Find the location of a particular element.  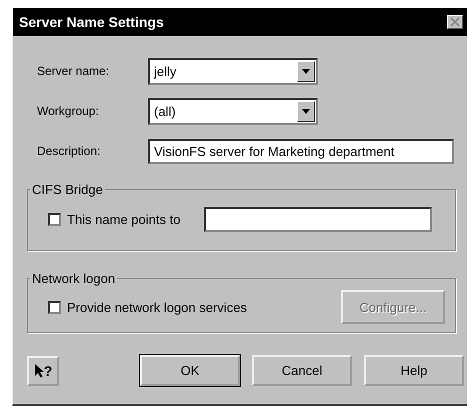

input-field: VisionFS server for Marketing department is located at coordinates (301, 151).